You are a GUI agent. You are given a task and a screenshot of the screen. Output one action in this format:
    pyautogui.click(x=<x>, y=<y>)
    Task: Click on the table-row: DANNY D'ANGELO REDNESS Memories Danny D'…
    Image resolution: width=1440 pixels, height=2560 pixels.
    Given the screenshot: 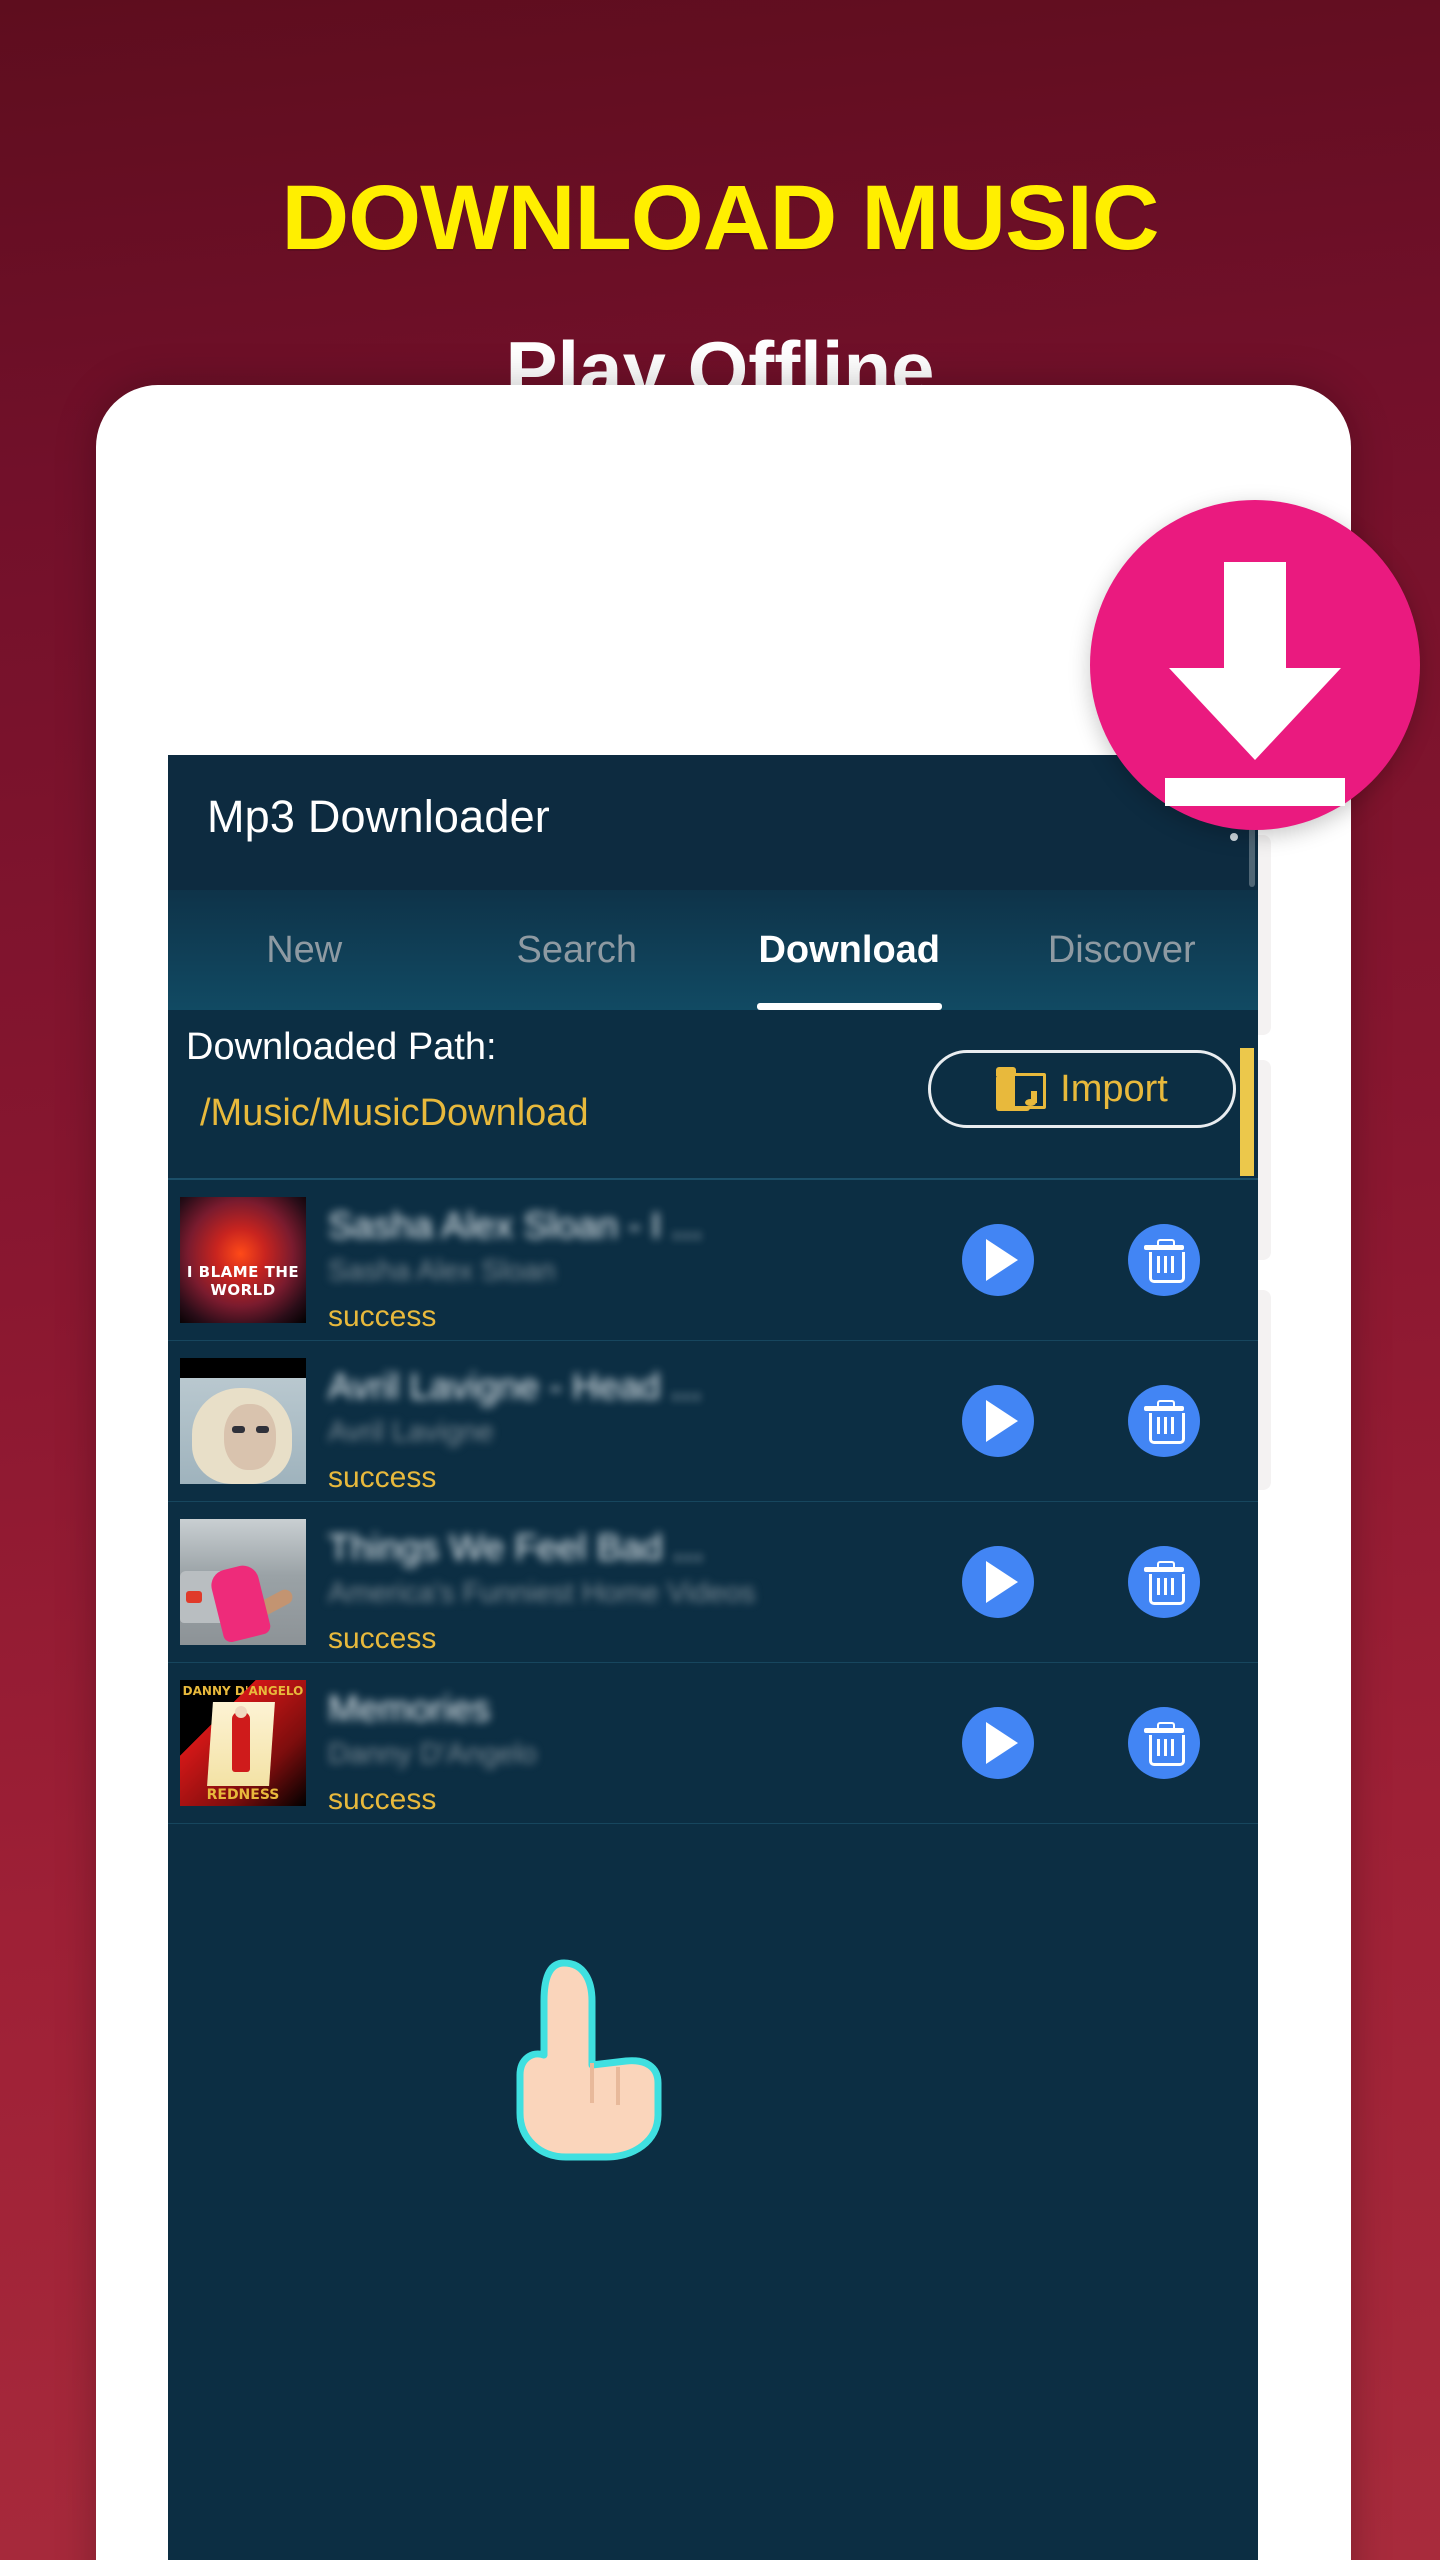 What is the action you would take?
    pyautogui.click(x=713, y=1743)
    